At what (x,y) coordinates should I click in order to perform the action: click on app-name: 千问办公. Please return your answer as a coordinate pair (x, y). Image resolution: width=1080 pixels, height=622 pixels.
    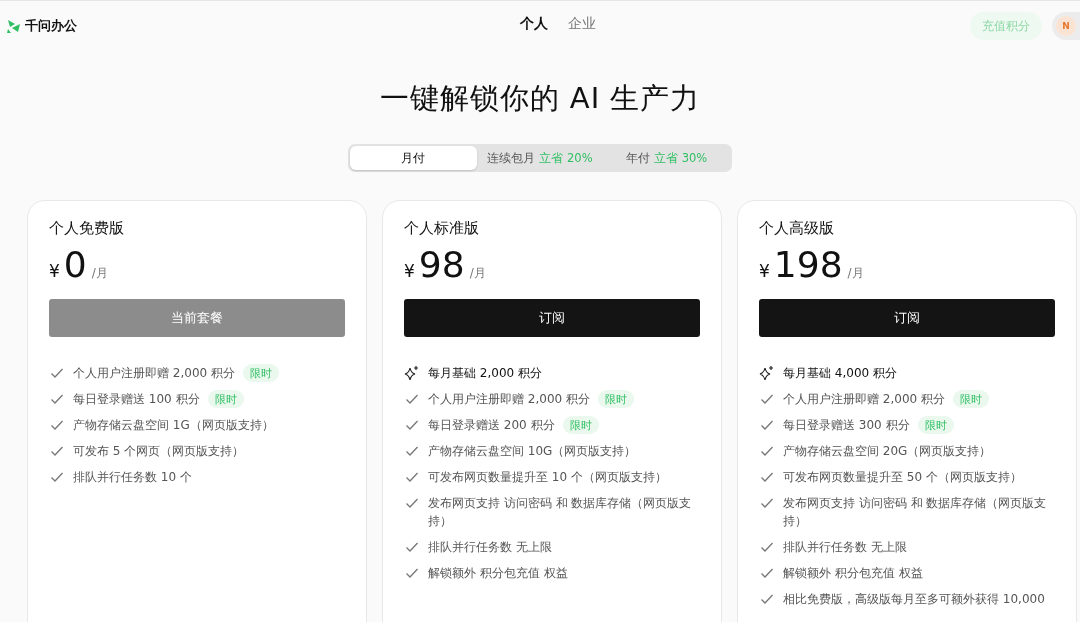
    Looking at the image, I should click on (51, 26).